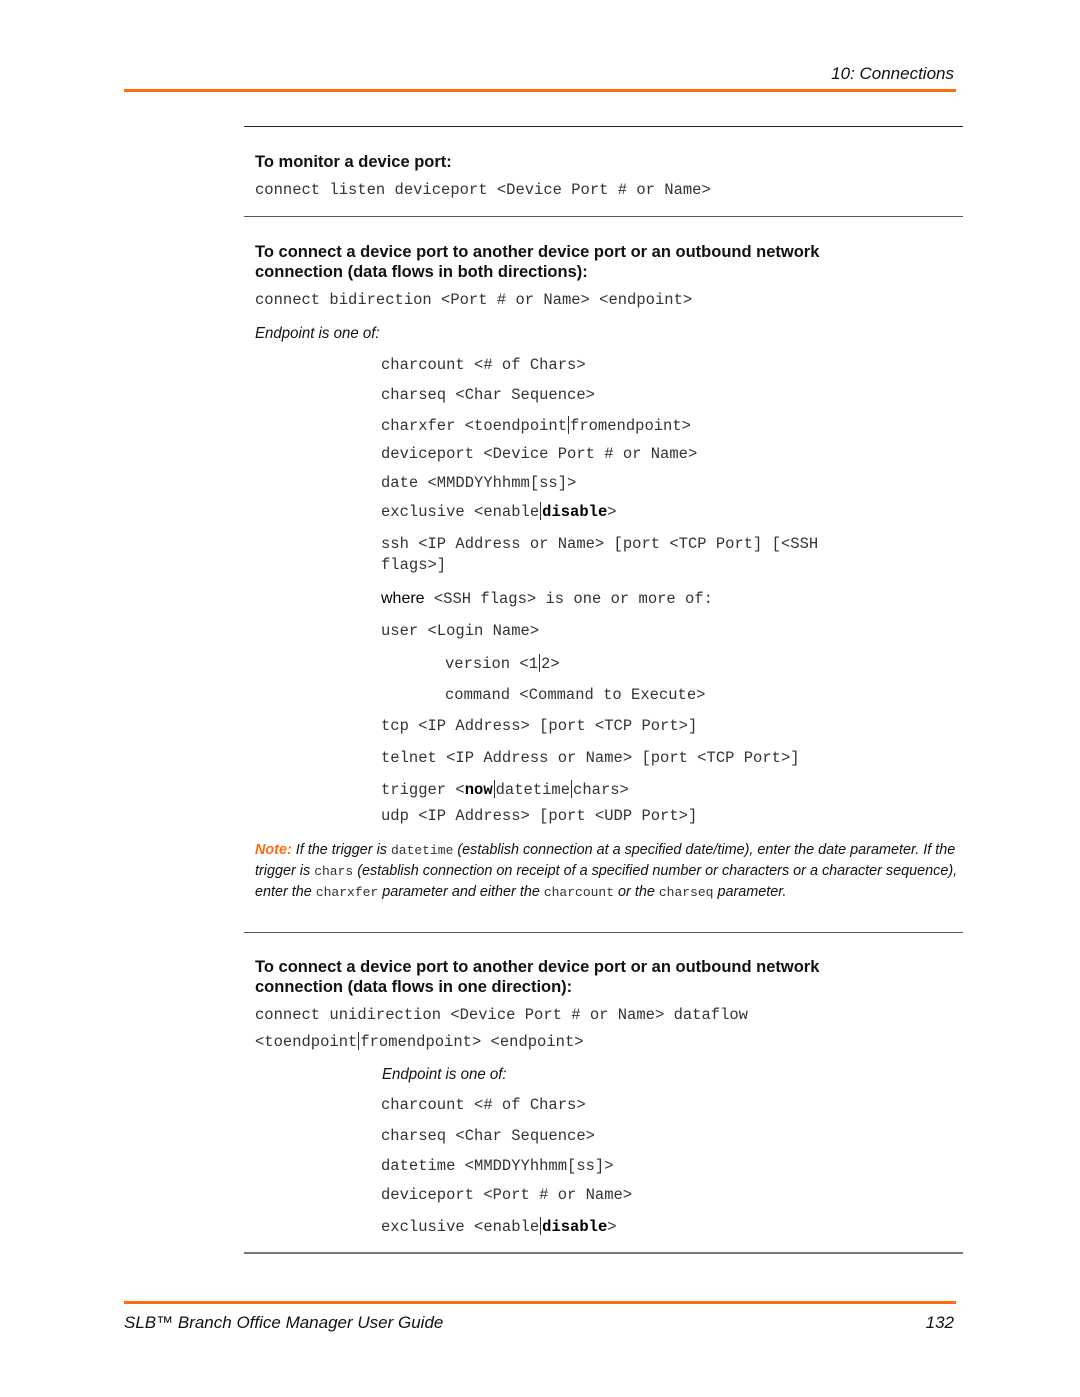 This screenshot has height=1397, width=1080. What do you see at coordinates (403, 598) in the screenshot?
I see `where-word: where` at bounding box center [403, 598].